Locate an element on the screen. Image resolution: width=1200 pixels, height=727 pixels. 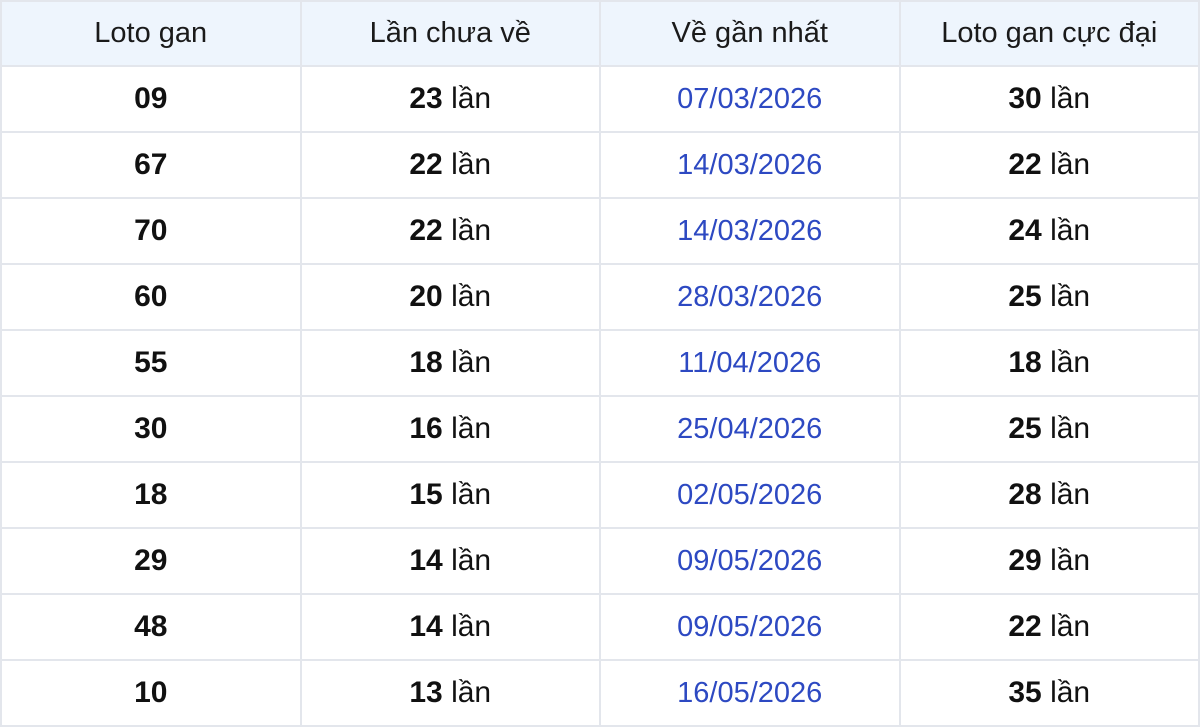
cell-last-seen-date: 25/04/2026 is located at coordinates (750, 429).